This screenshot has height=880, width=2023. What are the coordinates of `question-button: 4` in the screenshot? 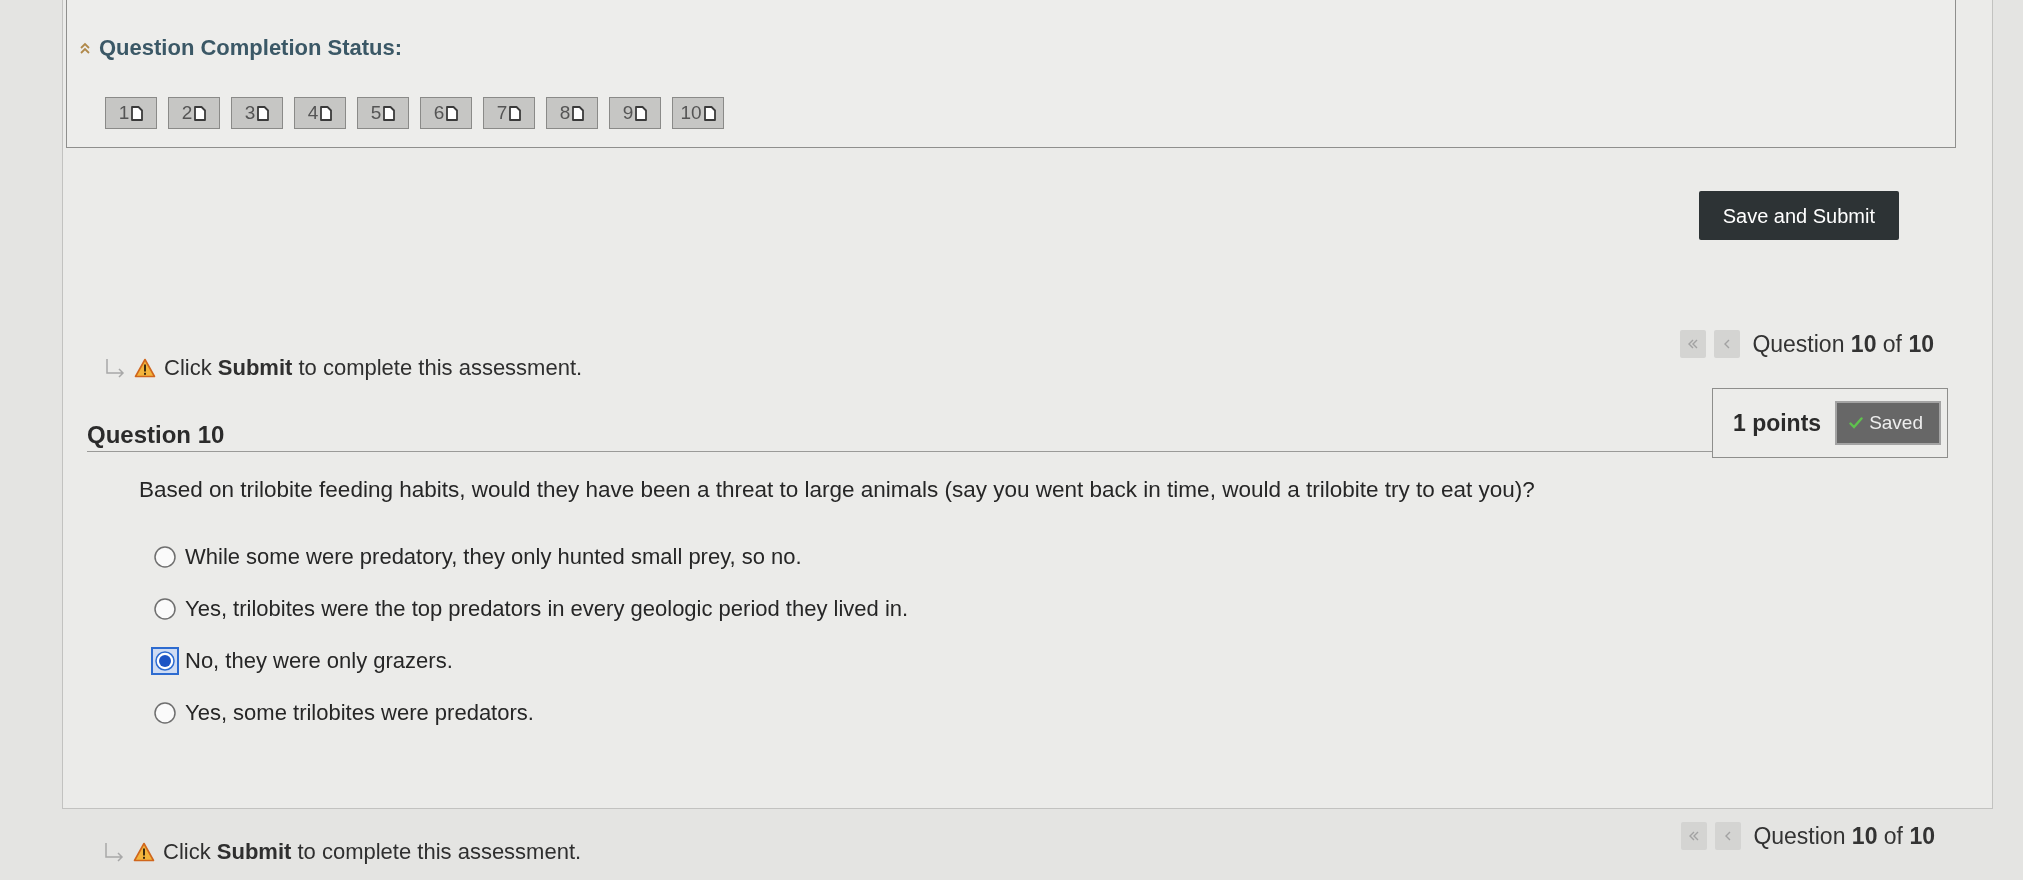 It's located at (320, 113).